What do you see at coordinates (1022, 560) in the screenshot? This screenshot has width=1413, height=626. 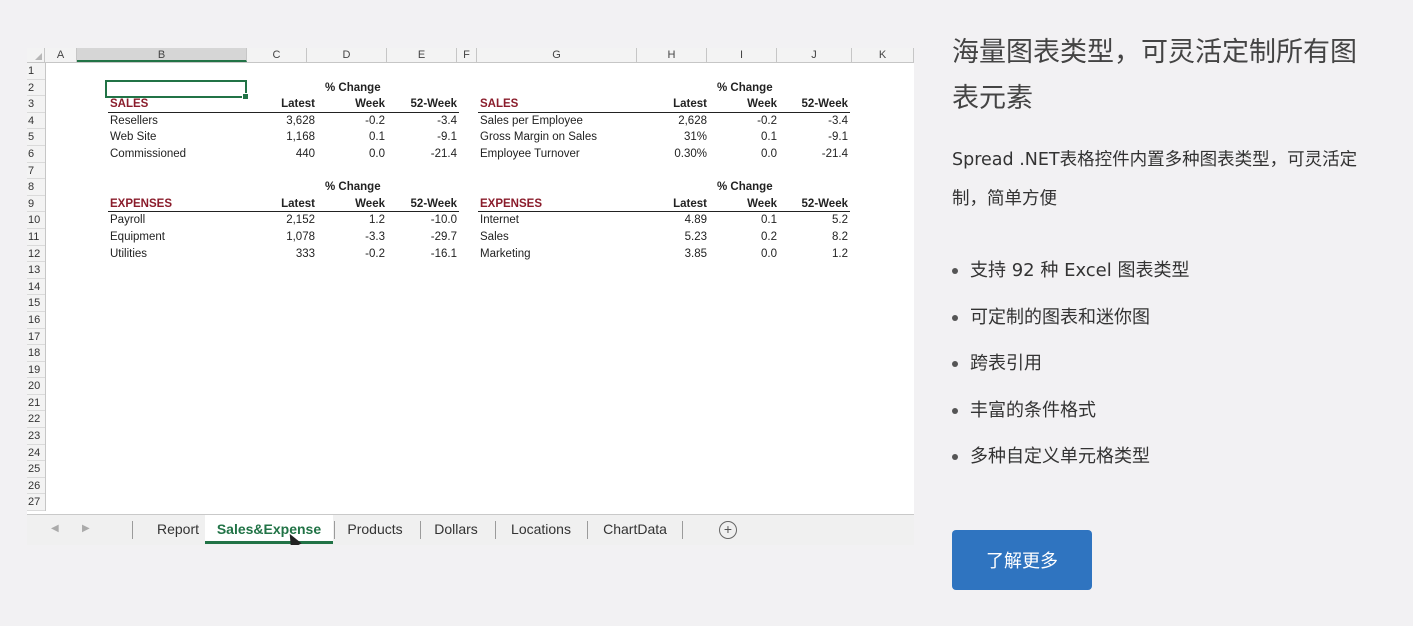 I see `learn-more-button: 了解更多` at bounding box center [1022, 560].